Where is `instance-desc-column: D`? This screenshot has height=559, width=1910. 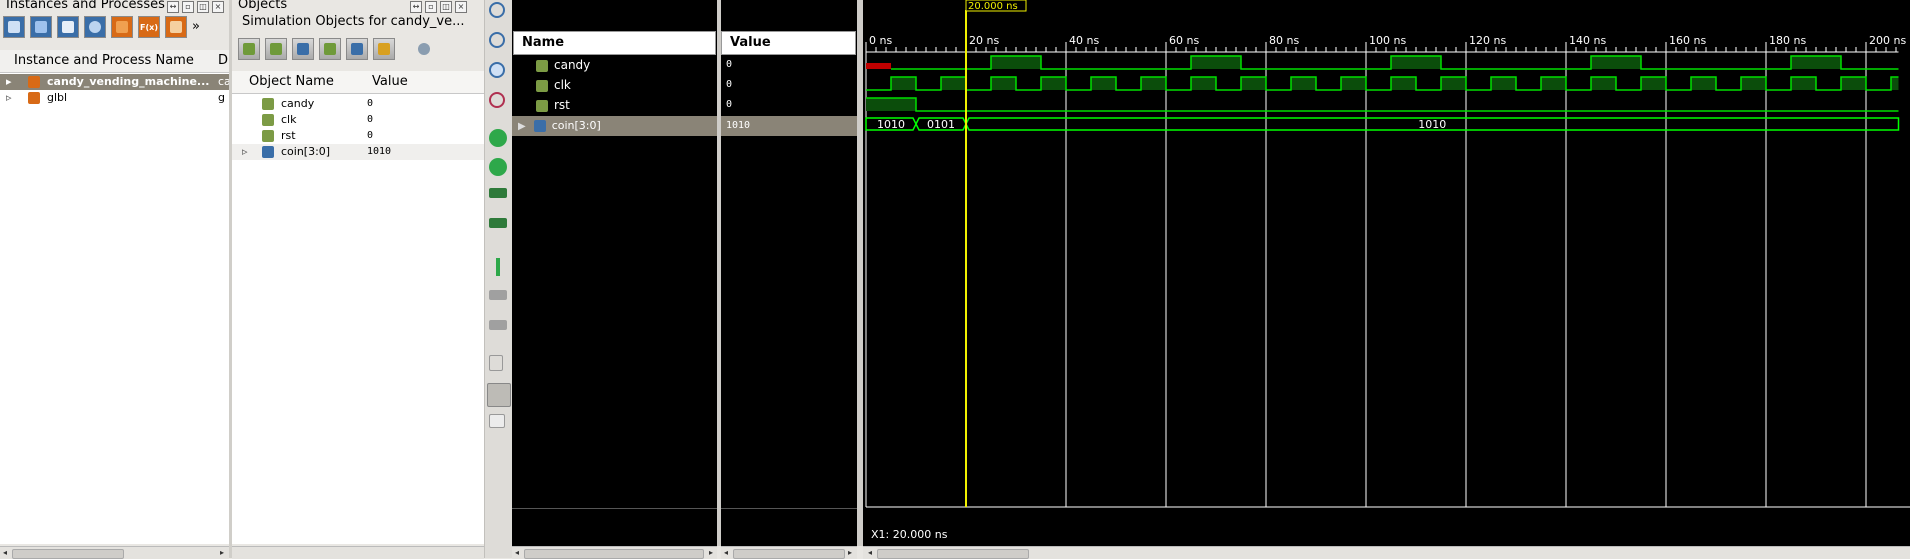
instance-desc-column: D is located at coordinates (223, 61).